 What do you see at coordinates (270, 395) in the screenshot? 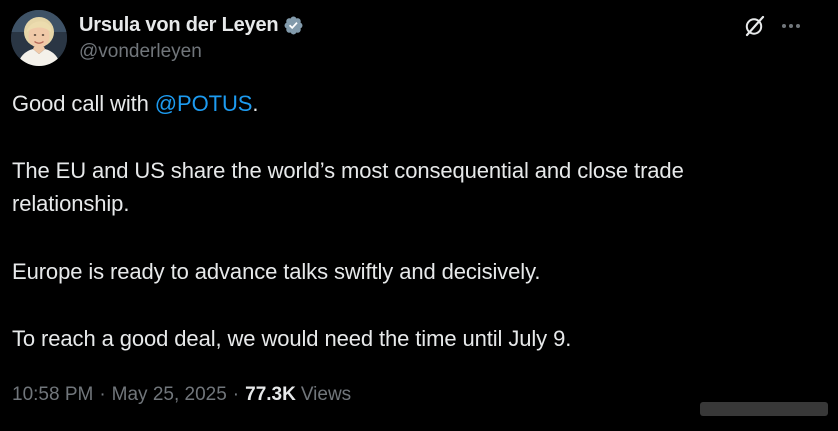
I see `views-count: 77.3K` at bounding box center [270, 395].